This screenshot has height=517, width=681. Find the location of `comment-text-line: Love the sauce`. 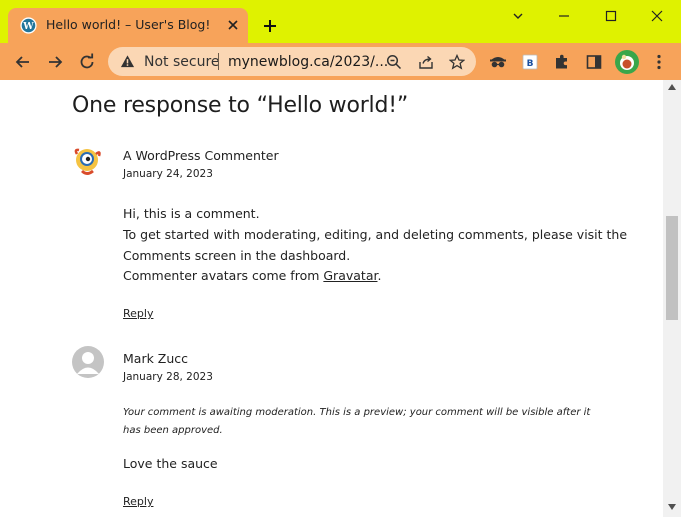

comment-text-line: Love the sauce is located at coordinates (170, 463).